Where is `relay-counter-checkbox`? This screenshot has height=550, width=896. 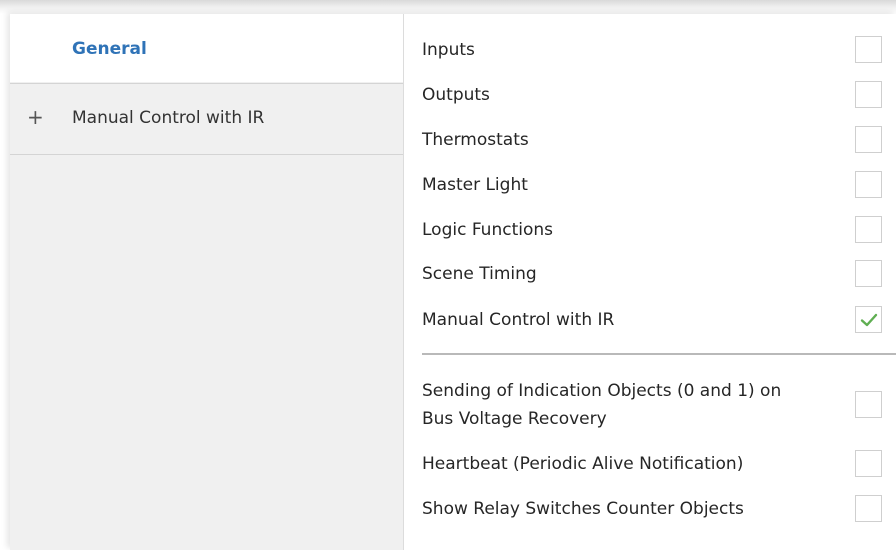
relay-counter-checkbox is located at coordinates (868, 508).